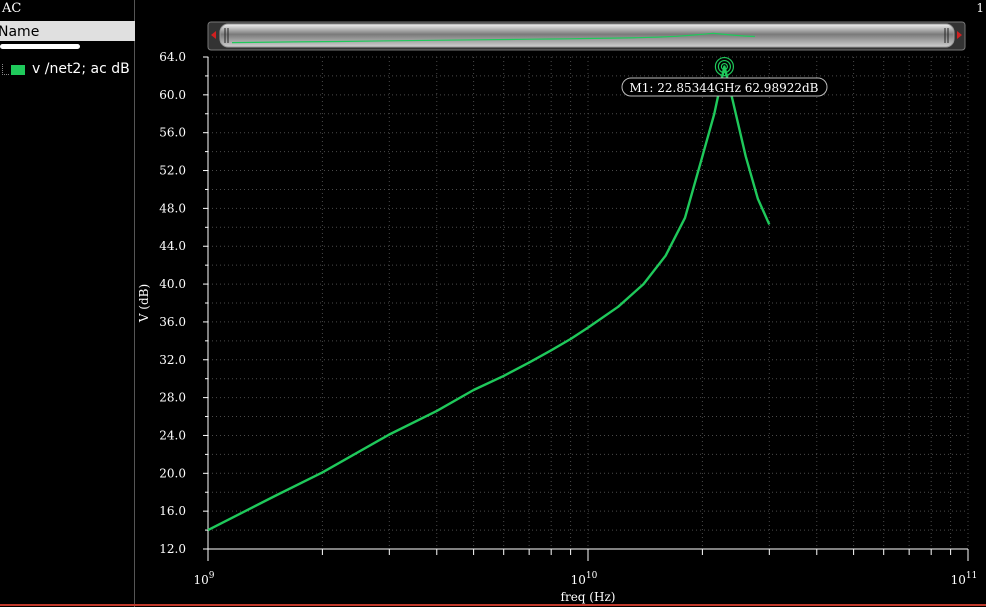 Image resolution: width=986 pixels, height=607 pixels. What do you see at coordinates (203, 579) in the screenshot?
I see `x-tick-label: 109` at bounding box center [203, 579].